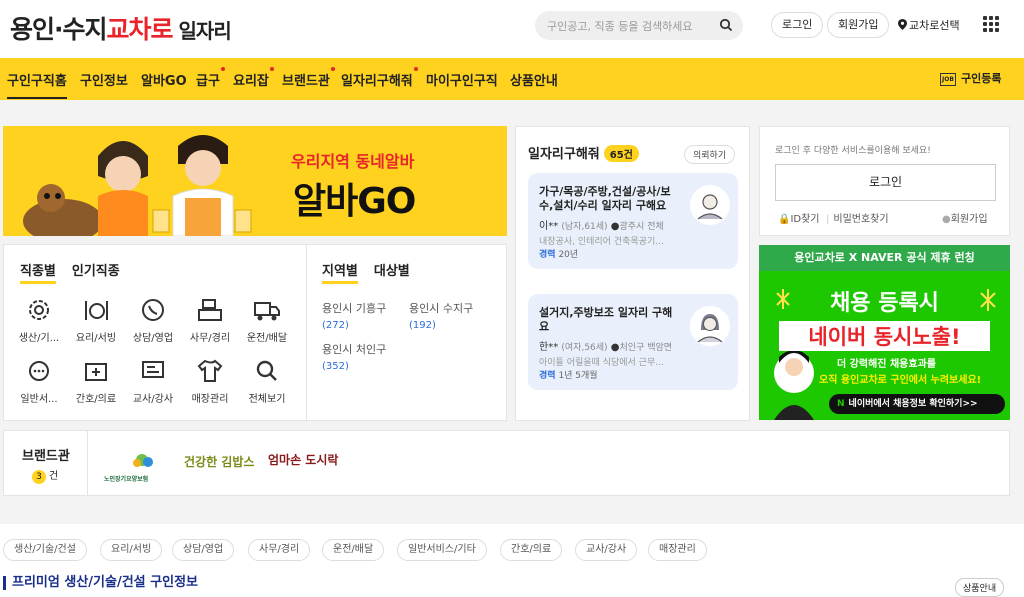 Image resolution: width=1024 pixels, height=597 pixels. Describe the element at coordinates (251, 81) in the screenshot. I see `nav-cook-job-label: 요리잡` at that location.